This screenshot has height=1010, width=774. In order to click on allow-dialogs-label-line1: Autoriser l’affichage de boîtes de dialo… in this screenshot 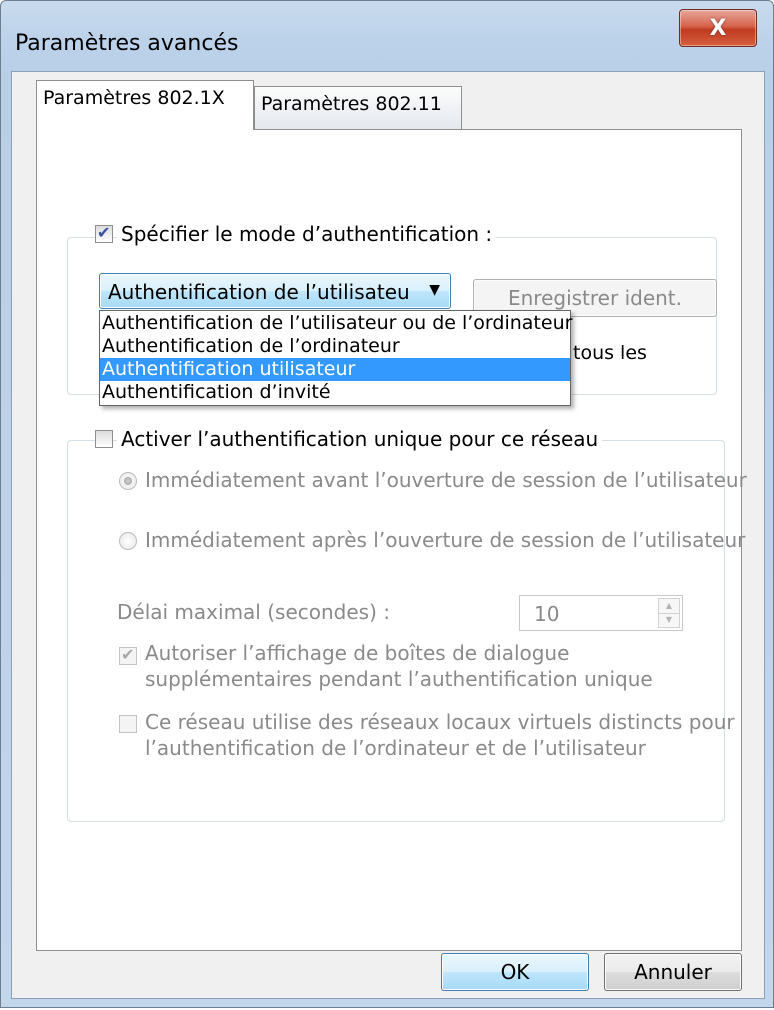, I will do `click(357, 653)`.